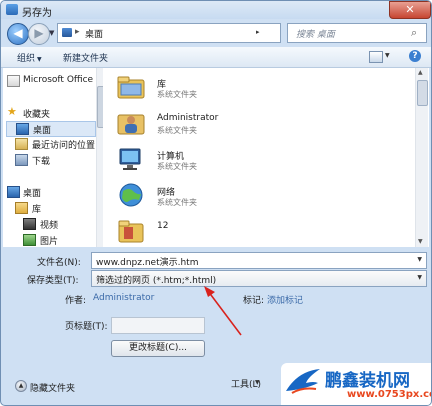  What do you see at coordinates (285, 299) in the screenshot?
I see `tags-value: 添加标记` at bounding box center [285, 299].